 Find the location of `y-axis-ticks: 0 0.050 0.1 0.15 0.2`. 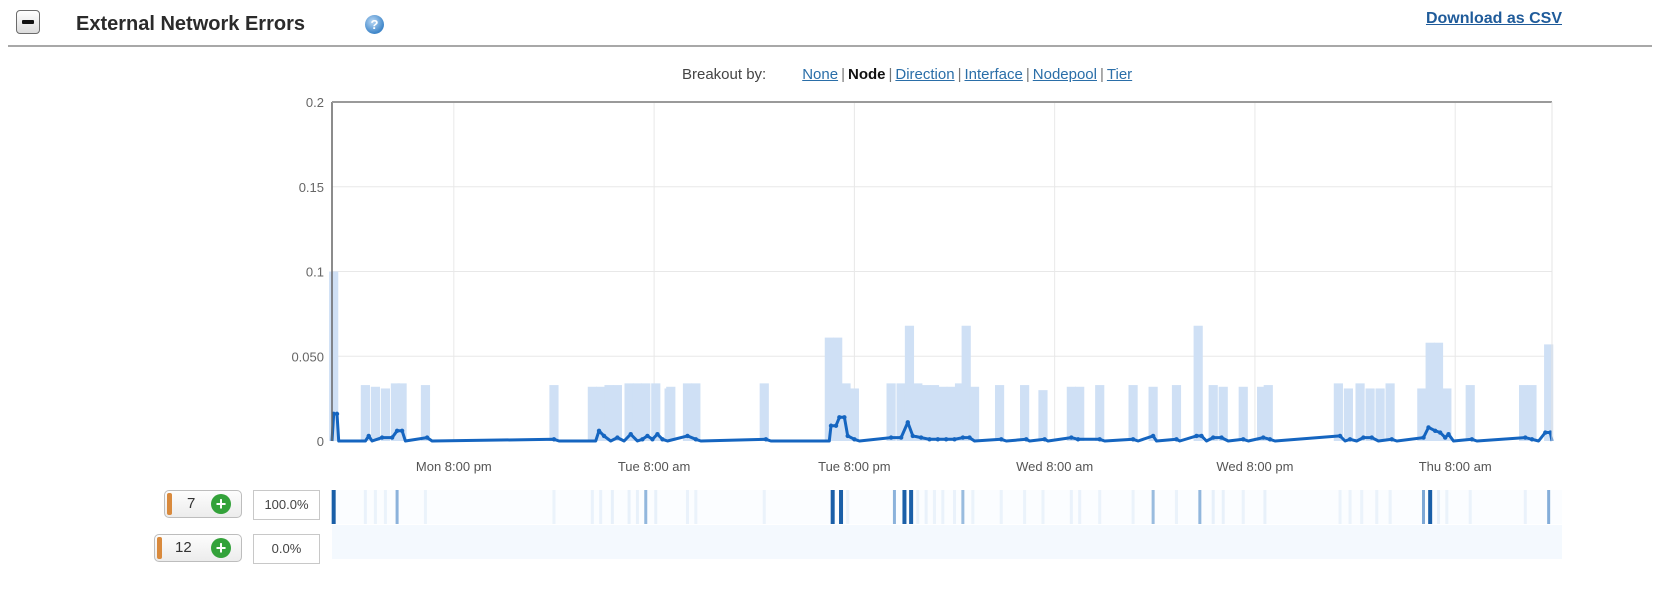

y-axis-ticks: 0 0.050 0.1 0.15 0.2 is located at coordinates (307, 272).